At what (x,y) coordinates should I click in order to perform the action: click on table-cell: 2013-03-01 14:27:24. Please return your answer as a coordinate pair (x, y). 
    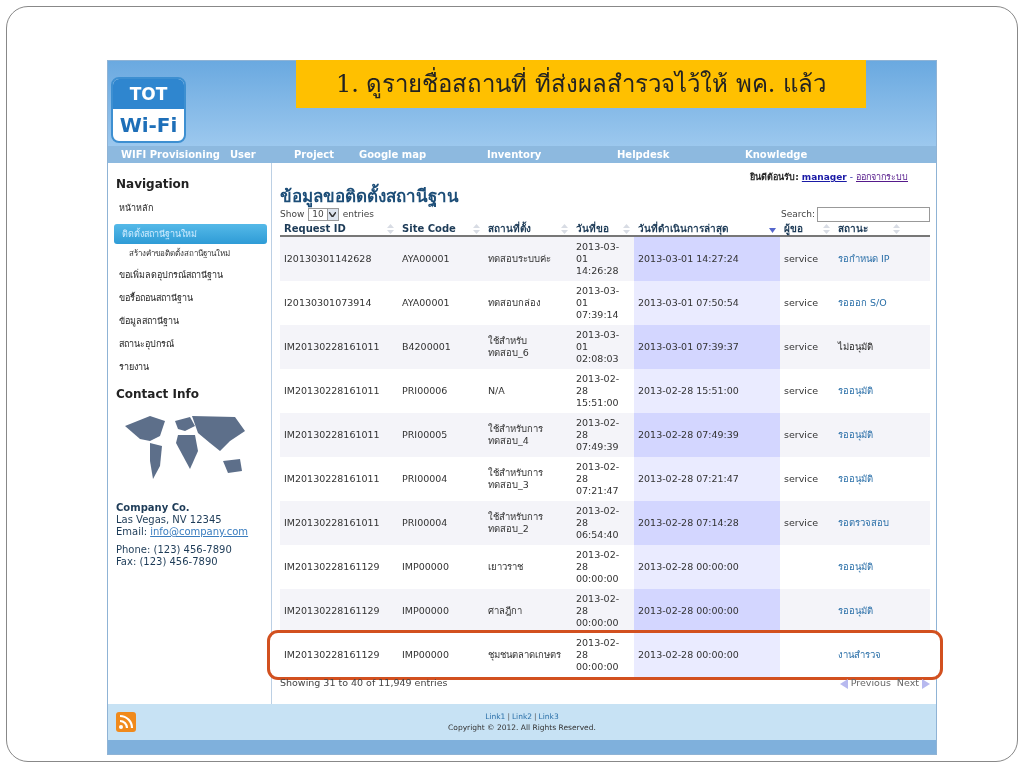
    Looking at the image, I should click on (688, 258).